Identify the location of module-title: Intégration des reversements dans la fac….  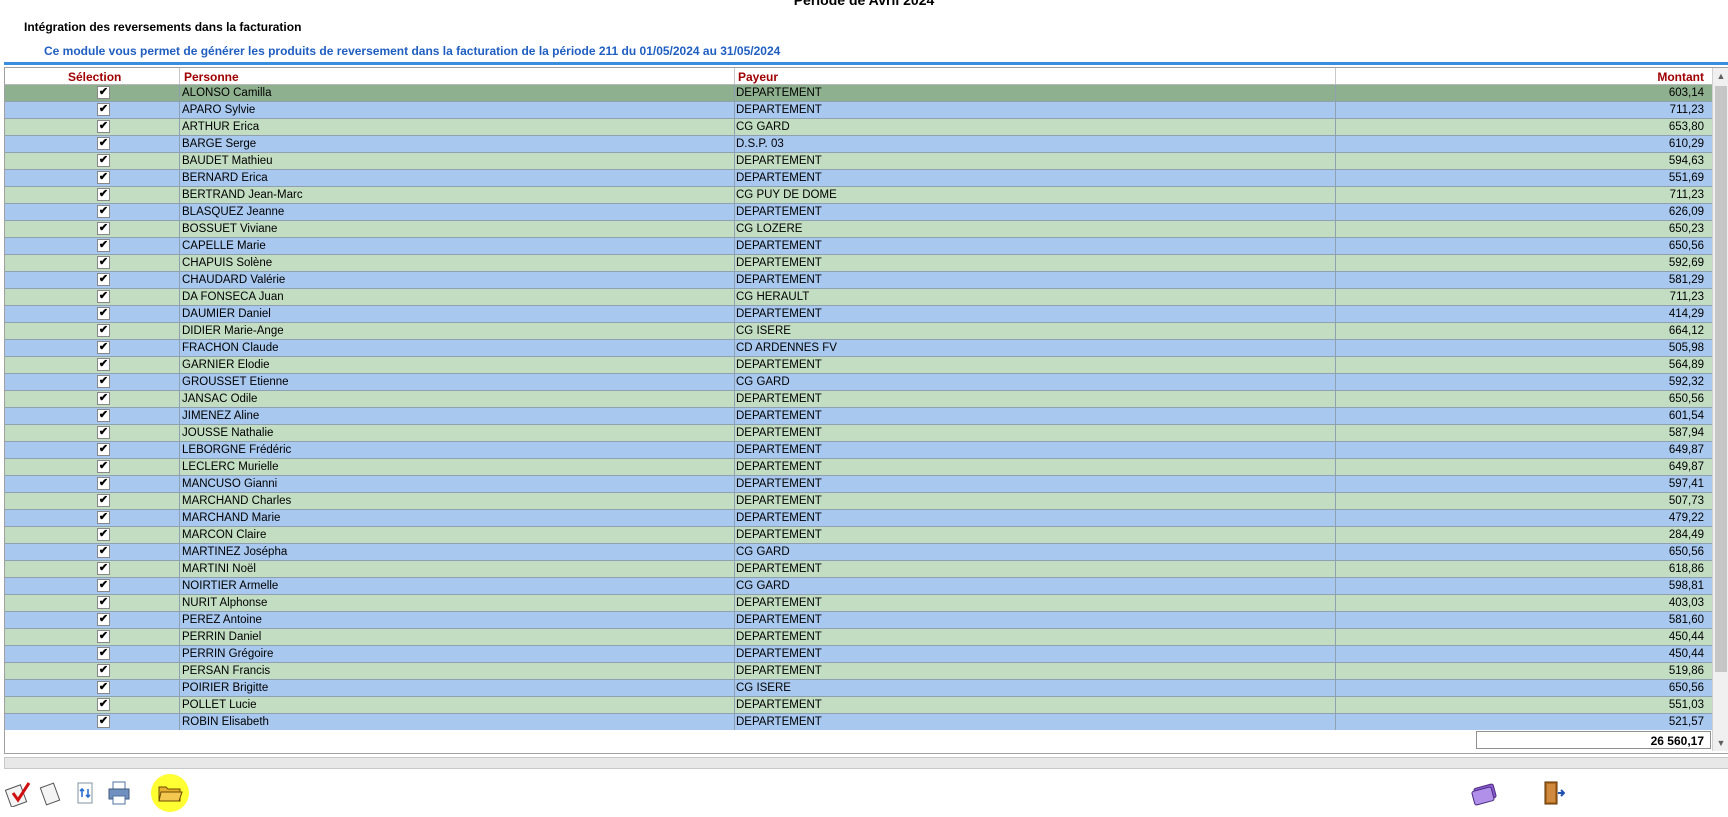
(163, 27).